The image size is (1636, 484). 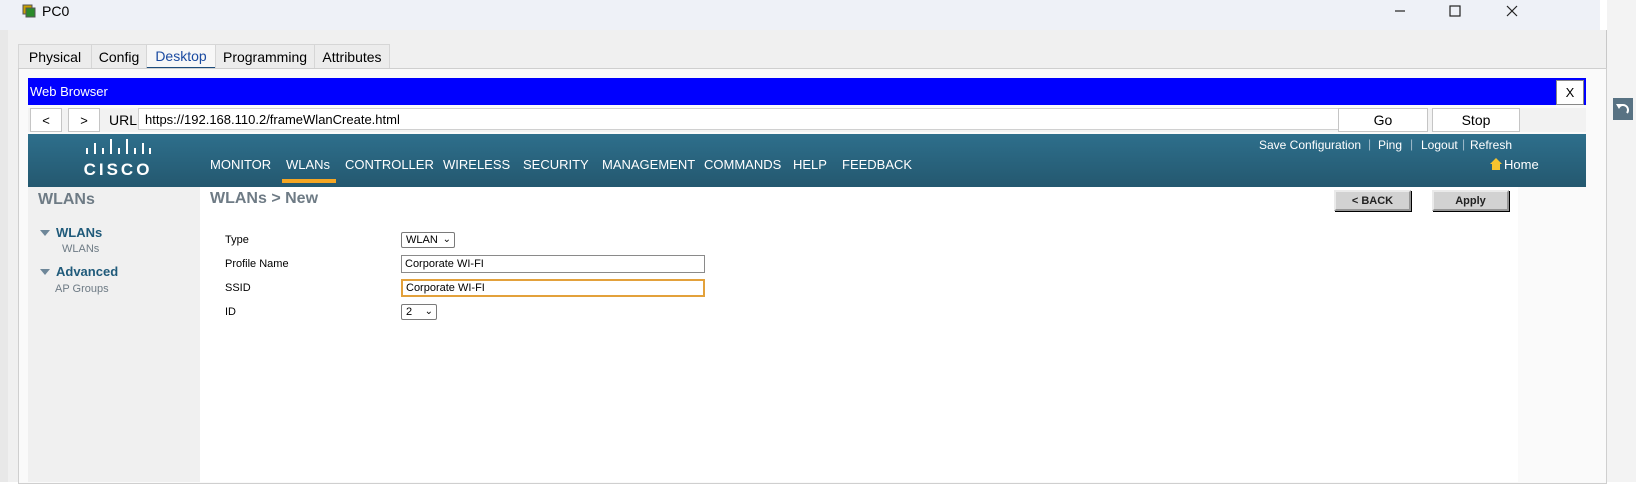 What do you see at coordinates (257, 264) in the screenshot?
I see `profile-name-label: Profile Name` at bounding box center [257, 264].